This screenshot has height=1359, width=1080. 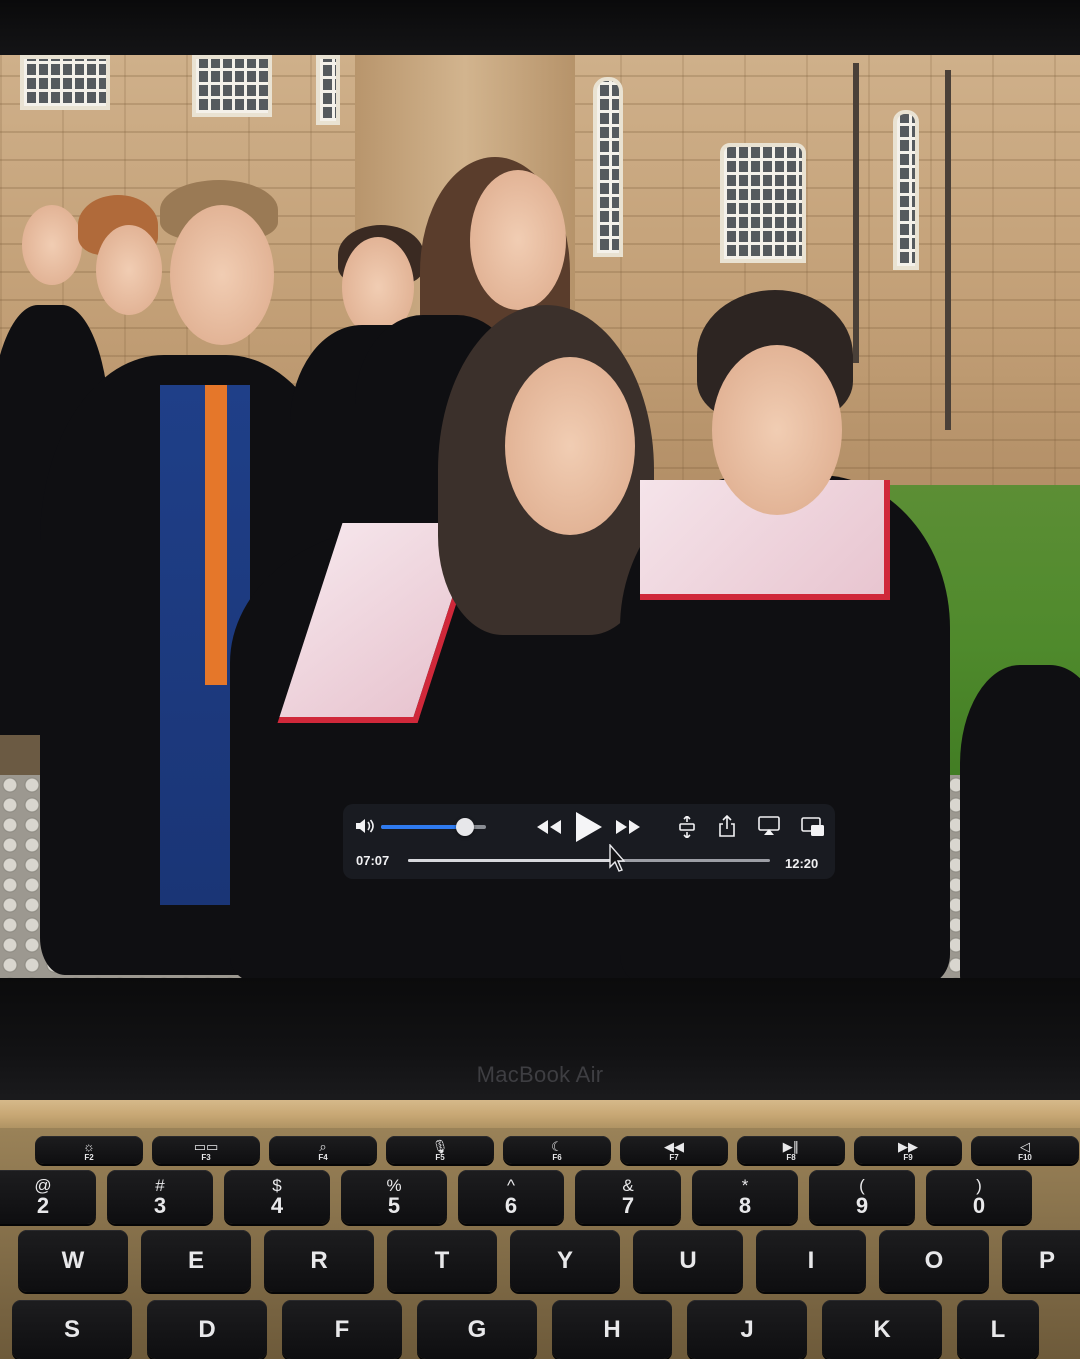 I want to click on key-letter: J, so click(x=747, y=1329).